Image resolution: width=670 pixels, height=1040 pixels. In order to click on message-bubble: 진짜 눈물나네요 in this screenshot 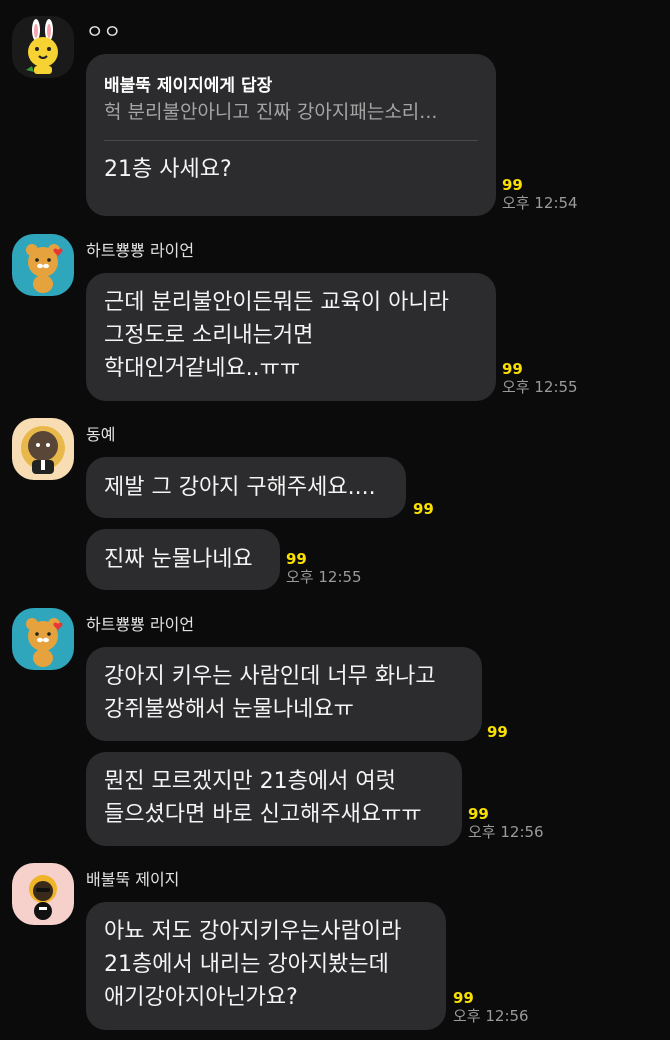, I will do `click(183, 559)`.